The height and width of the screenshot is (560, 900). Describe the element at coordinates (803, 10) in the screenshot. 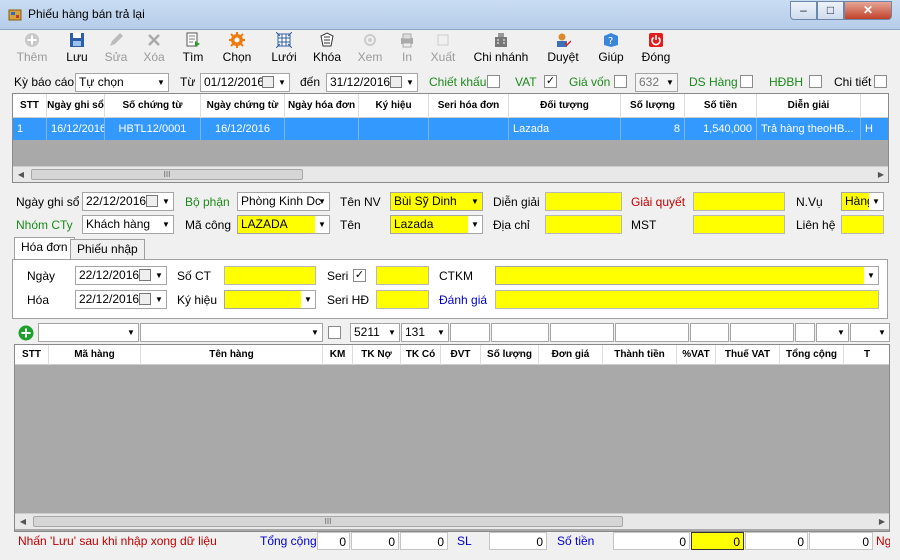

I see `minimize-button: –` at that location.